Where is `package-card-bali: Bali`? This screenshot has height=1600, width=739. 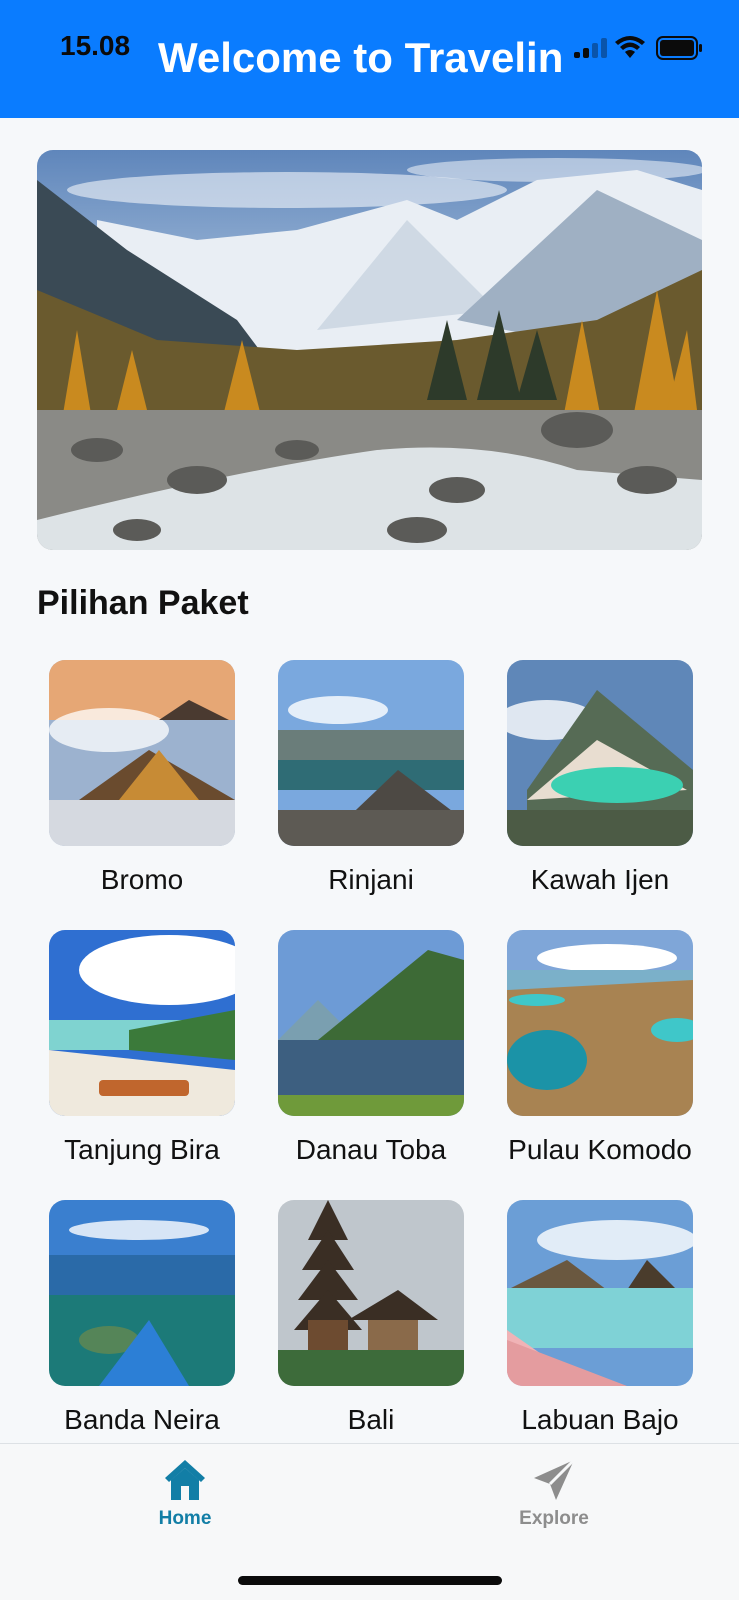
package-card-bali: Bali is located at coordinates (359, 1330).